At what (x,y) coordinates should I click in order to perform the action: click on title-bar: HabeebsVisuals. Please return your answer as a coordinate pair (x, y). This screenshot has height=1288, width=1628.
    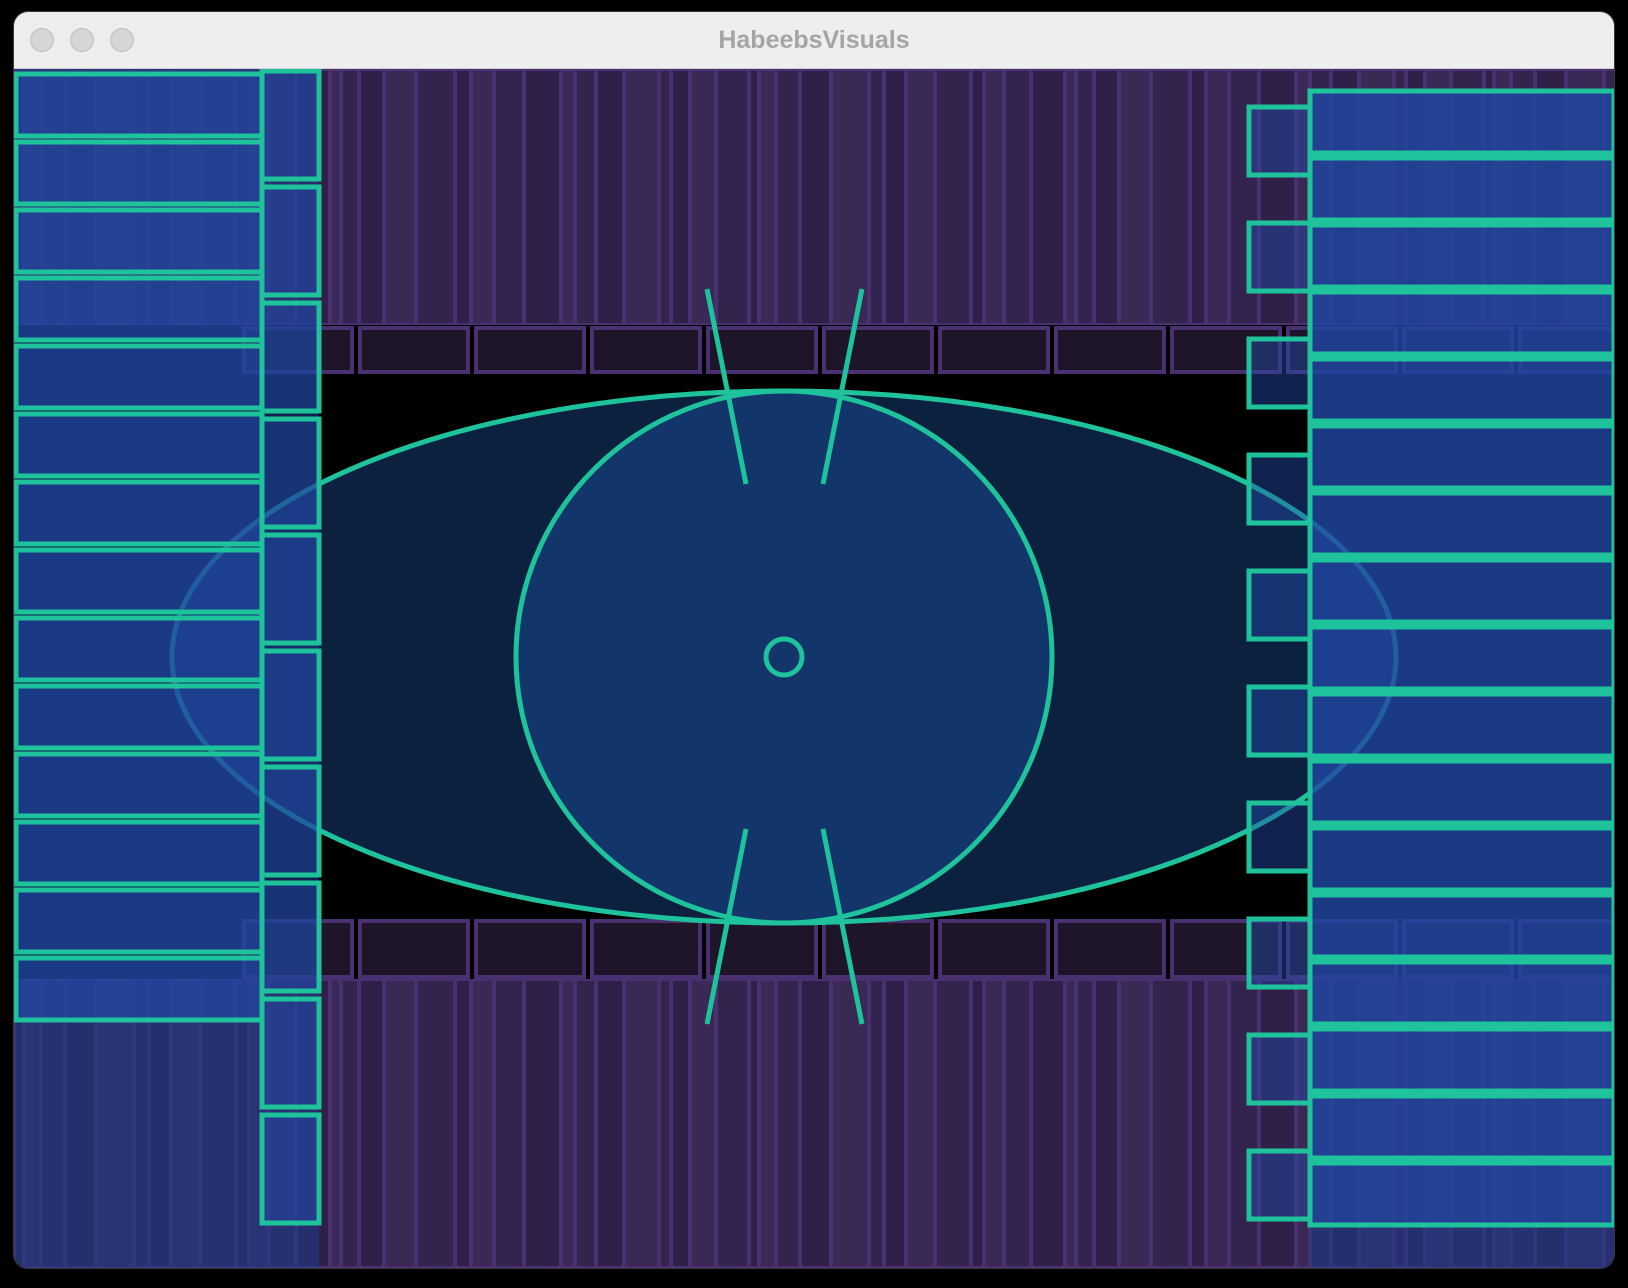
    Looking at the image, I should click on (814, 40).